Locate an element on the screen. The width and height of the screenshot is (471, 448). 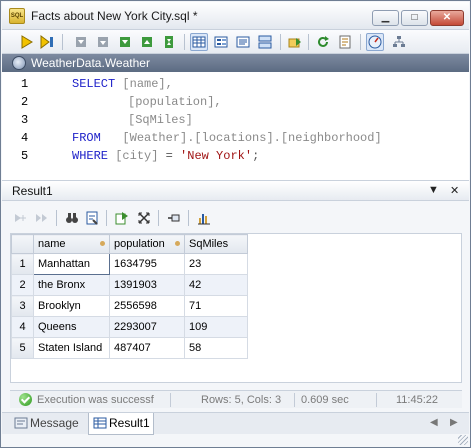
code-text: SELECT [name], is located at coordinates (122, 84).